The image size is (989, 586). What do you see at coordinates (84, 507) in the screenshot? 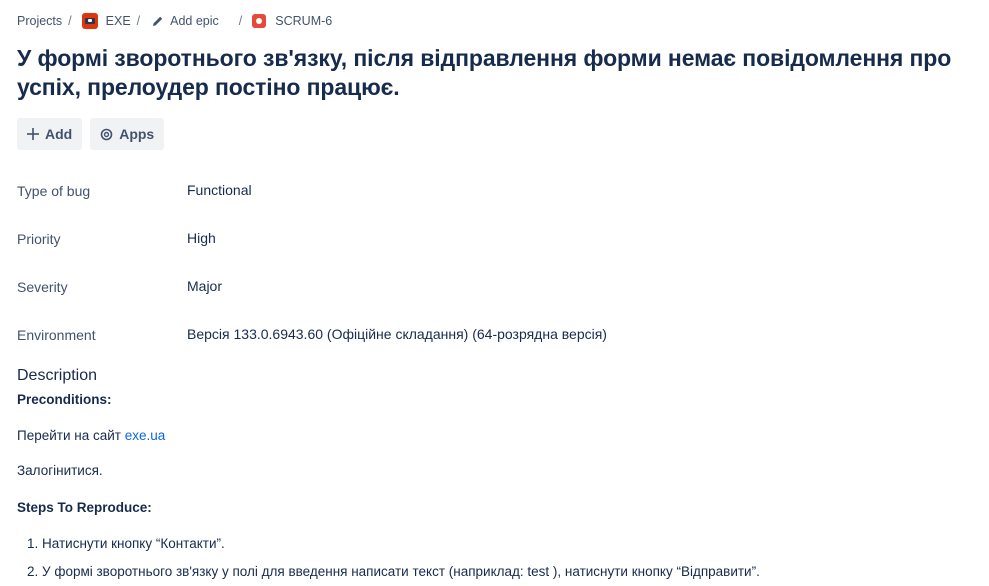
I see `steps-title: Steps To Reproduce:` at bounding box center [84, 507].